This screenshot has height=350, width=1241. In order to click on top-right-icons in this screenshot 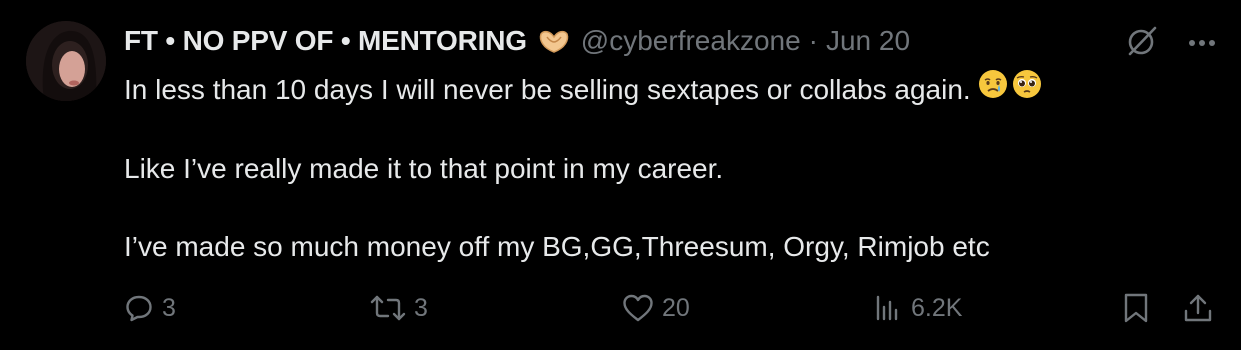, I will do `click(1171, 43)`.